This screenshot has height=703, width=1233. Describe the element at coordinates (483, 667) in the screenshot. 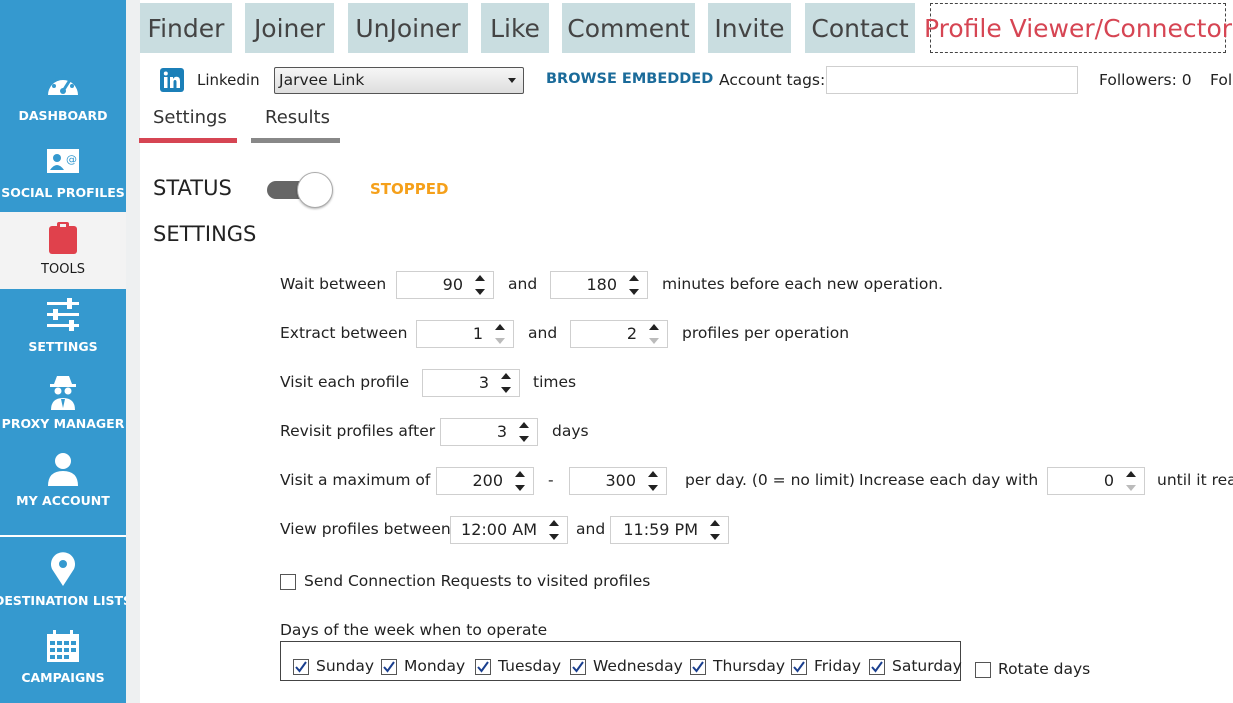

I see `day-checkbox-tuesday` at that location.